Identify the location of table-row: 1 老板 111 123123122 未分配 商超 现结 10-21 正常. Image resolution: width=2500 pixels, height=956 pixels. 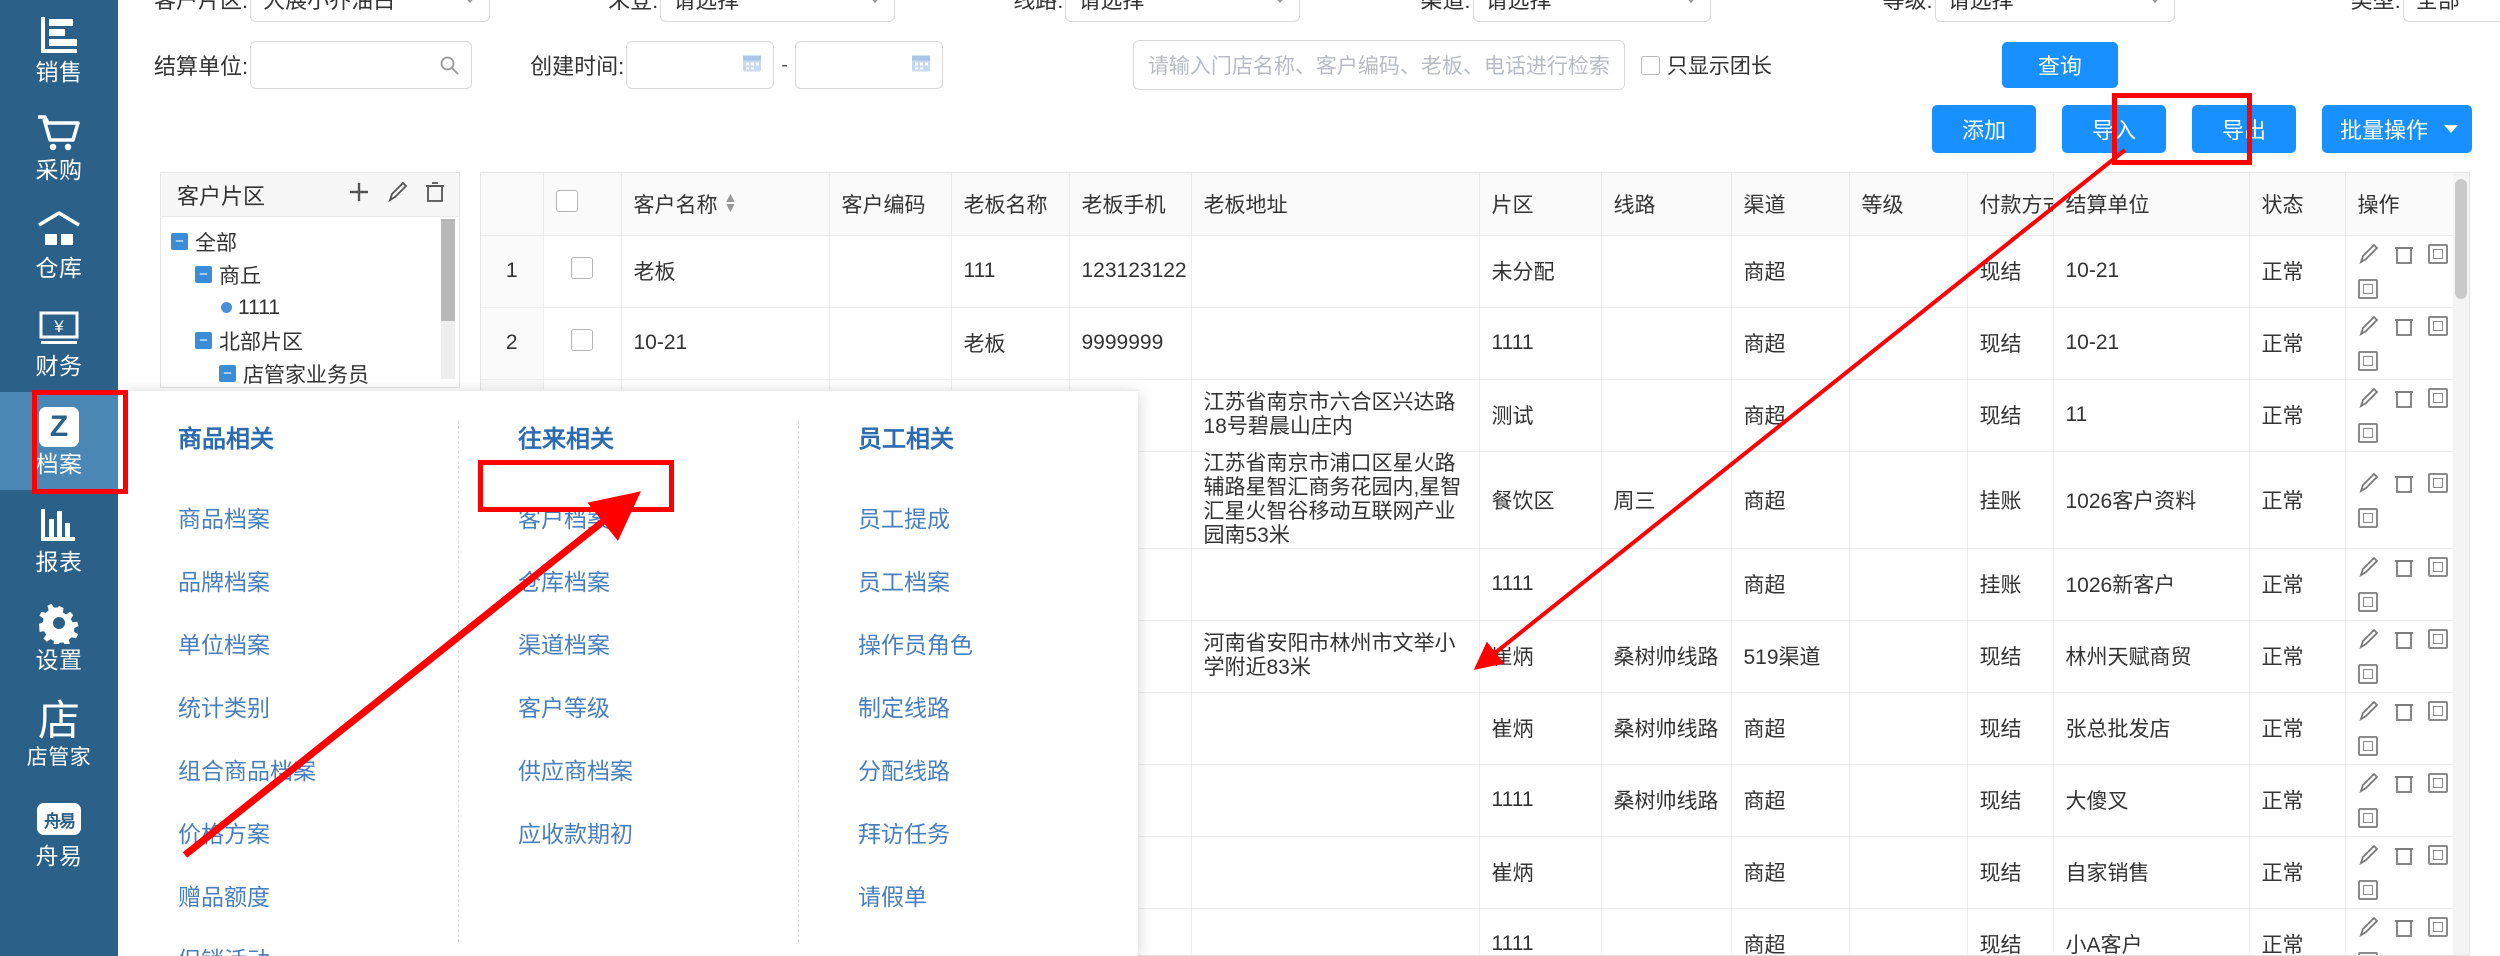
(1475, 271).